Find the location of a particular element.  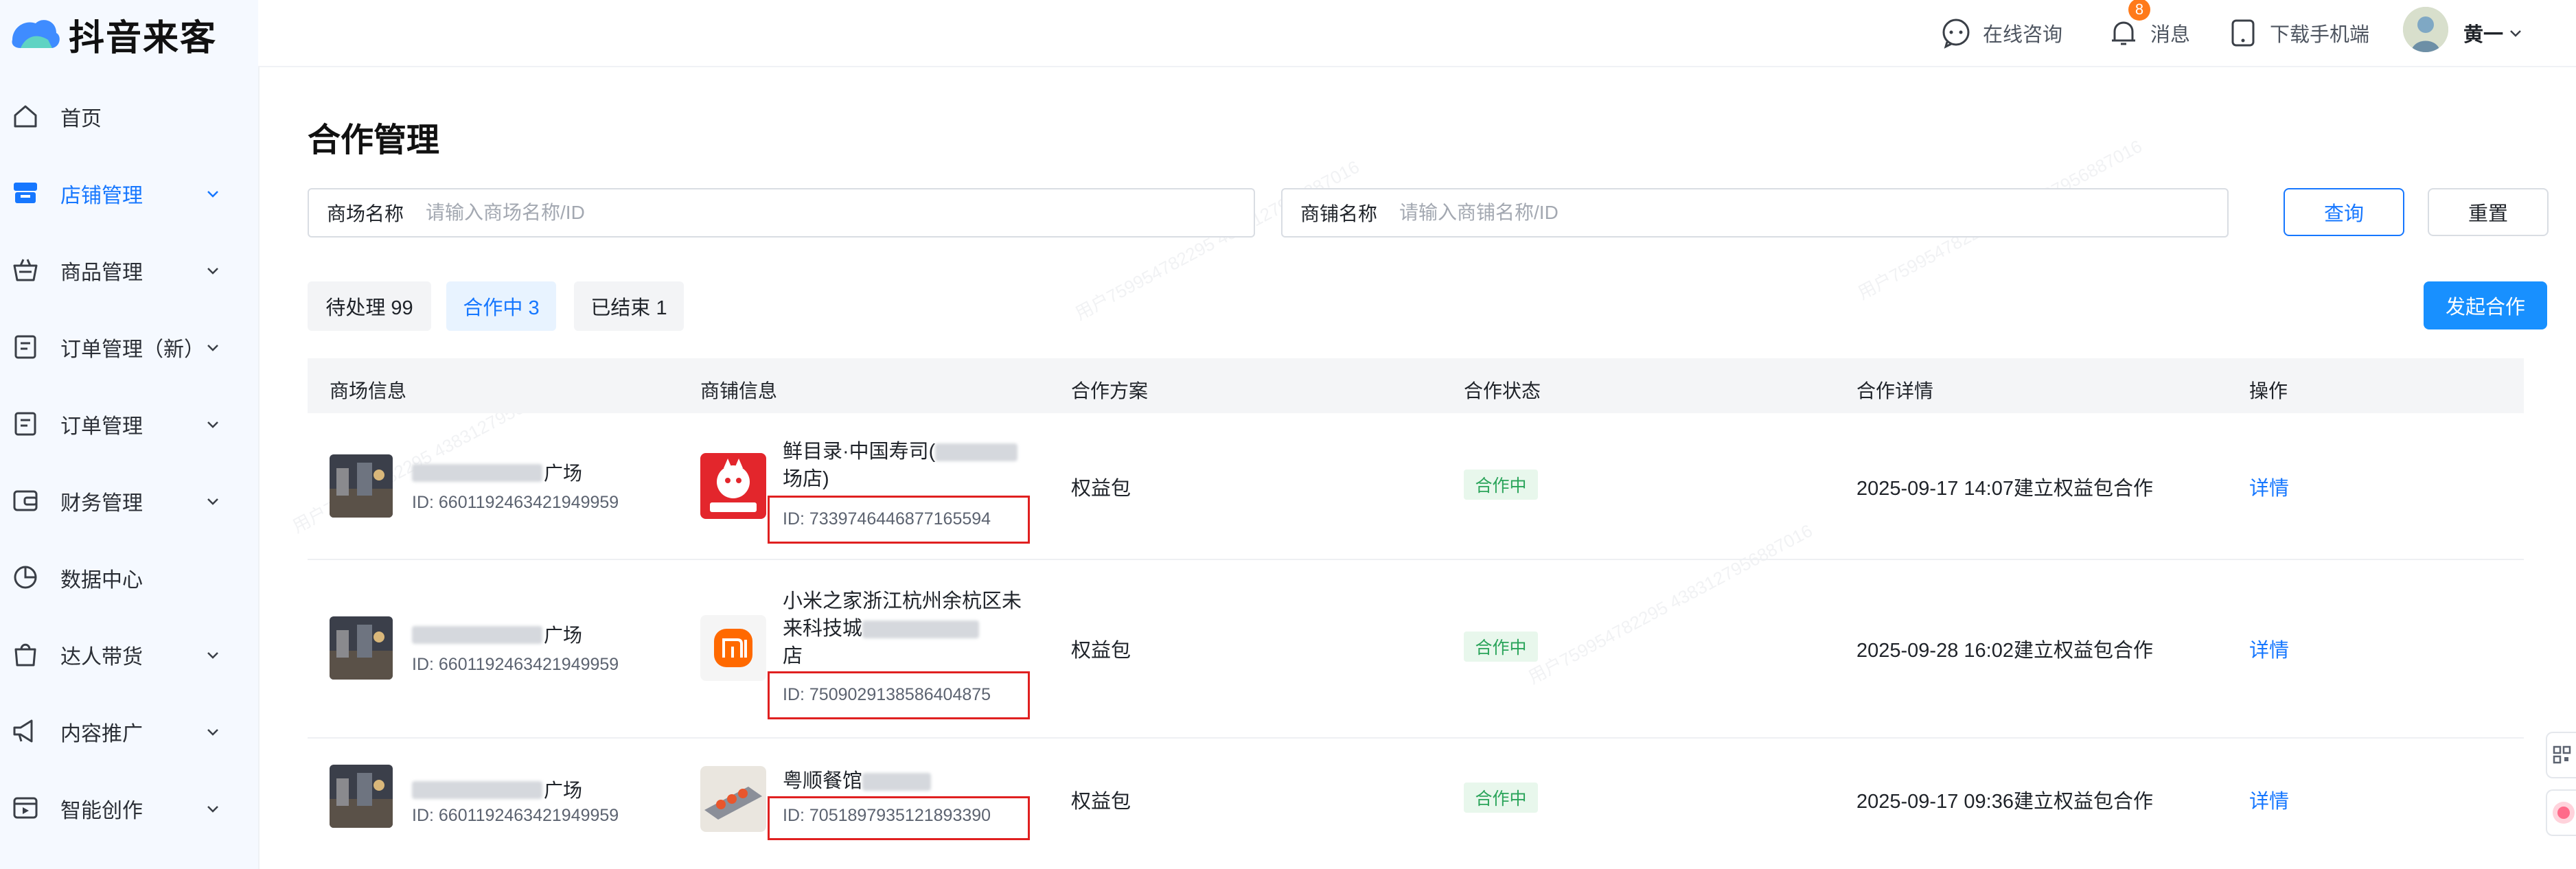

tab-in-cooperation: 合作中 3 is located at coordinates (501, 306).